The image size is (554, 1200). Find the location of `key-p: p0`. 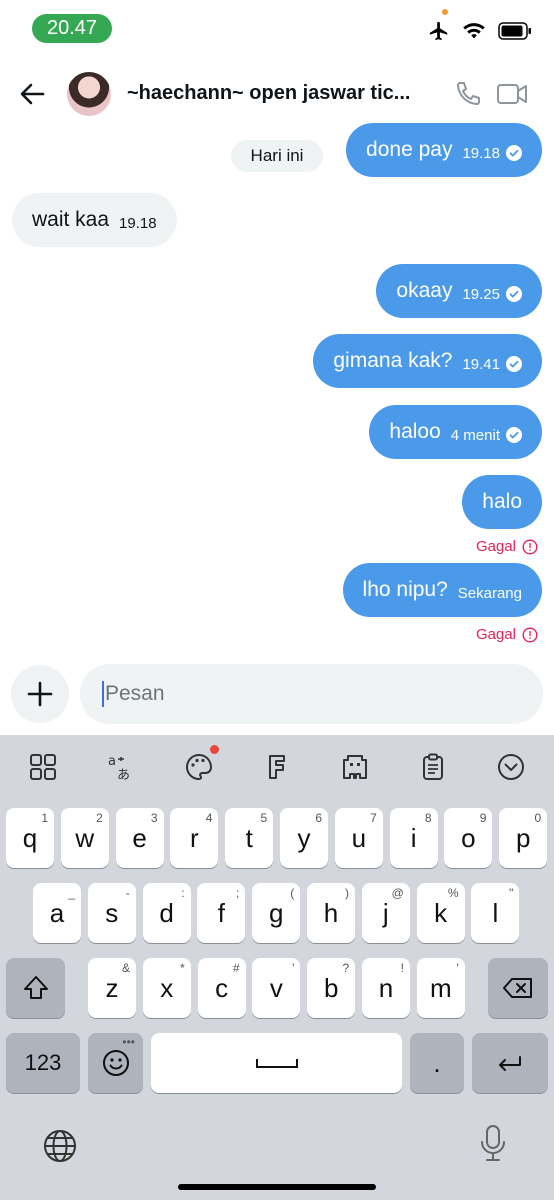

key-p: p0 is located at coordinates (523, 838).